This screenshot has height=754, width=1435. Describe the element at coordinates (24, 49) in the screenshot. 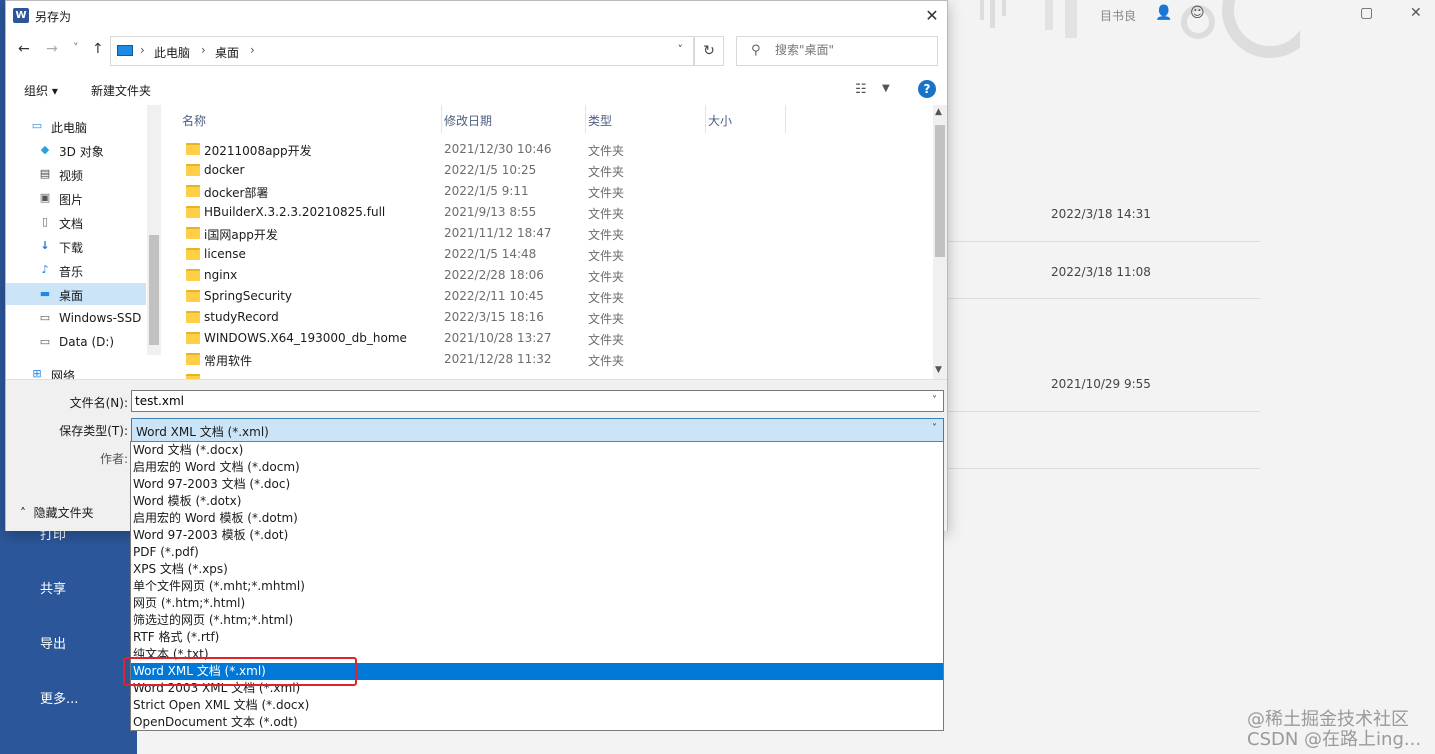

I see `back-arrow-icon: ←` at that location.